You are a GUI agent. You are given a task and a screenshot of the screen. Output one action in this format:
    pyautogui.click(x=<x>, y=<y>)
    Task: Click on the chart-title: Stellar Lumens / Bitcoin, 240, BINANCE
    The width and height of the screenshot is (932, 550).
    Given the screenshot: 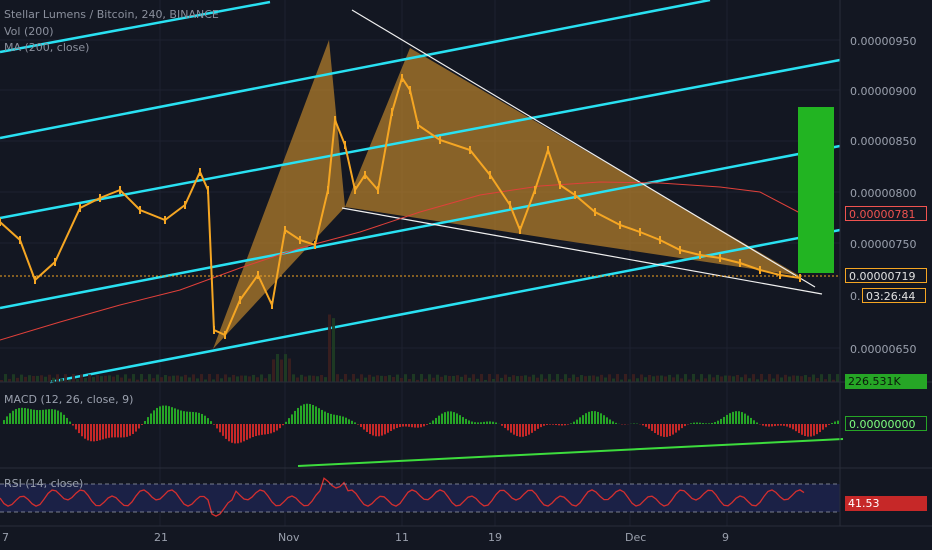 What is the action you would take?
    pyautogui.click(x=111, y=14)
    